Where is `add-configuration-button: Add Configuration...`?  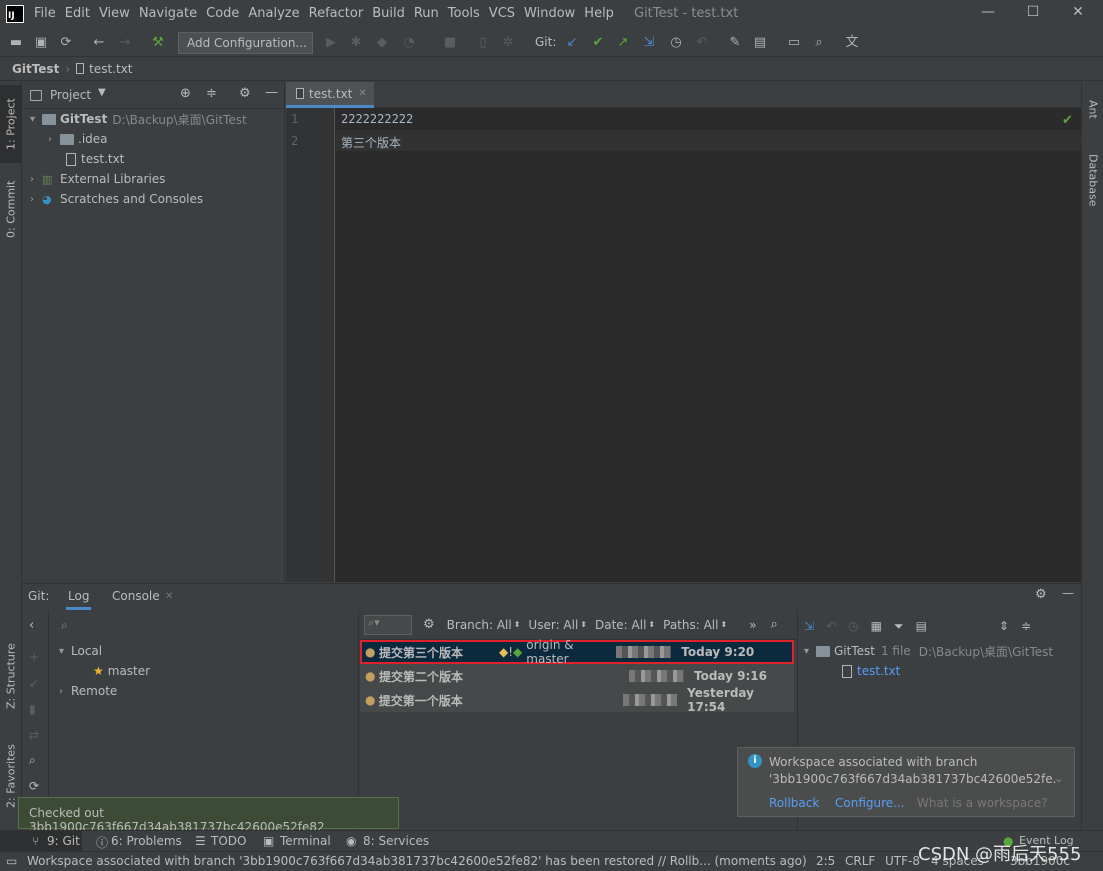
add-configuration-button: Add Configuration... is located at coordinates (245, 43).